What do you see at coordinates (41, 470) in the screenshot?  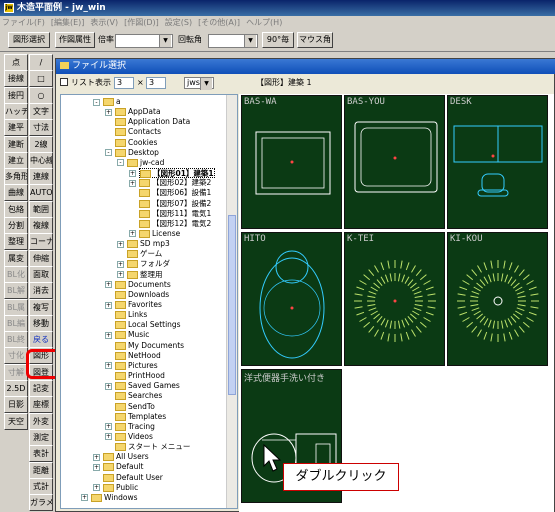 I see `side-right-button: 距離` at bounding box center [41, 470].